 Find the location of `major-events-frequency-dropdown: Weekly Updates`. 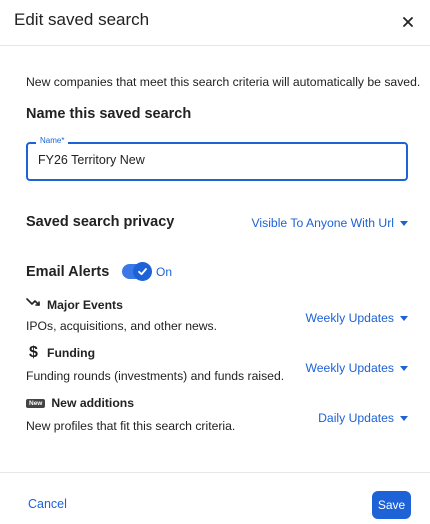

major-events-frequency-dropdown: Weekly Updates is located at coordinates (356, 318).